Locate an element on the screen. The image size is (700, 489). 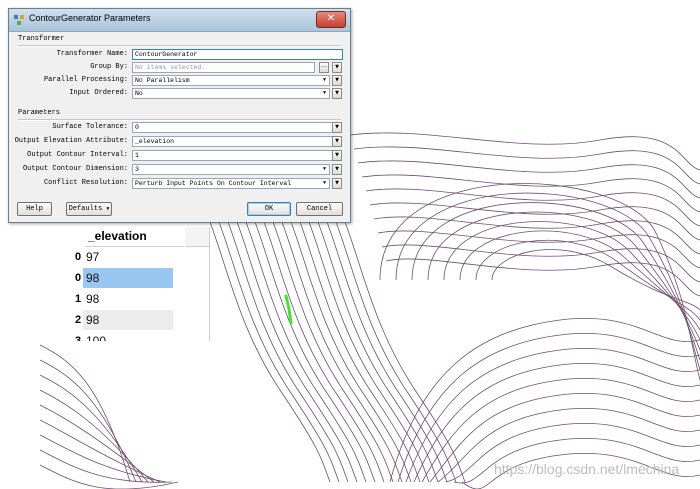
surface-tolerance-menu-button: ▼ is located at coordinates (337, 127).